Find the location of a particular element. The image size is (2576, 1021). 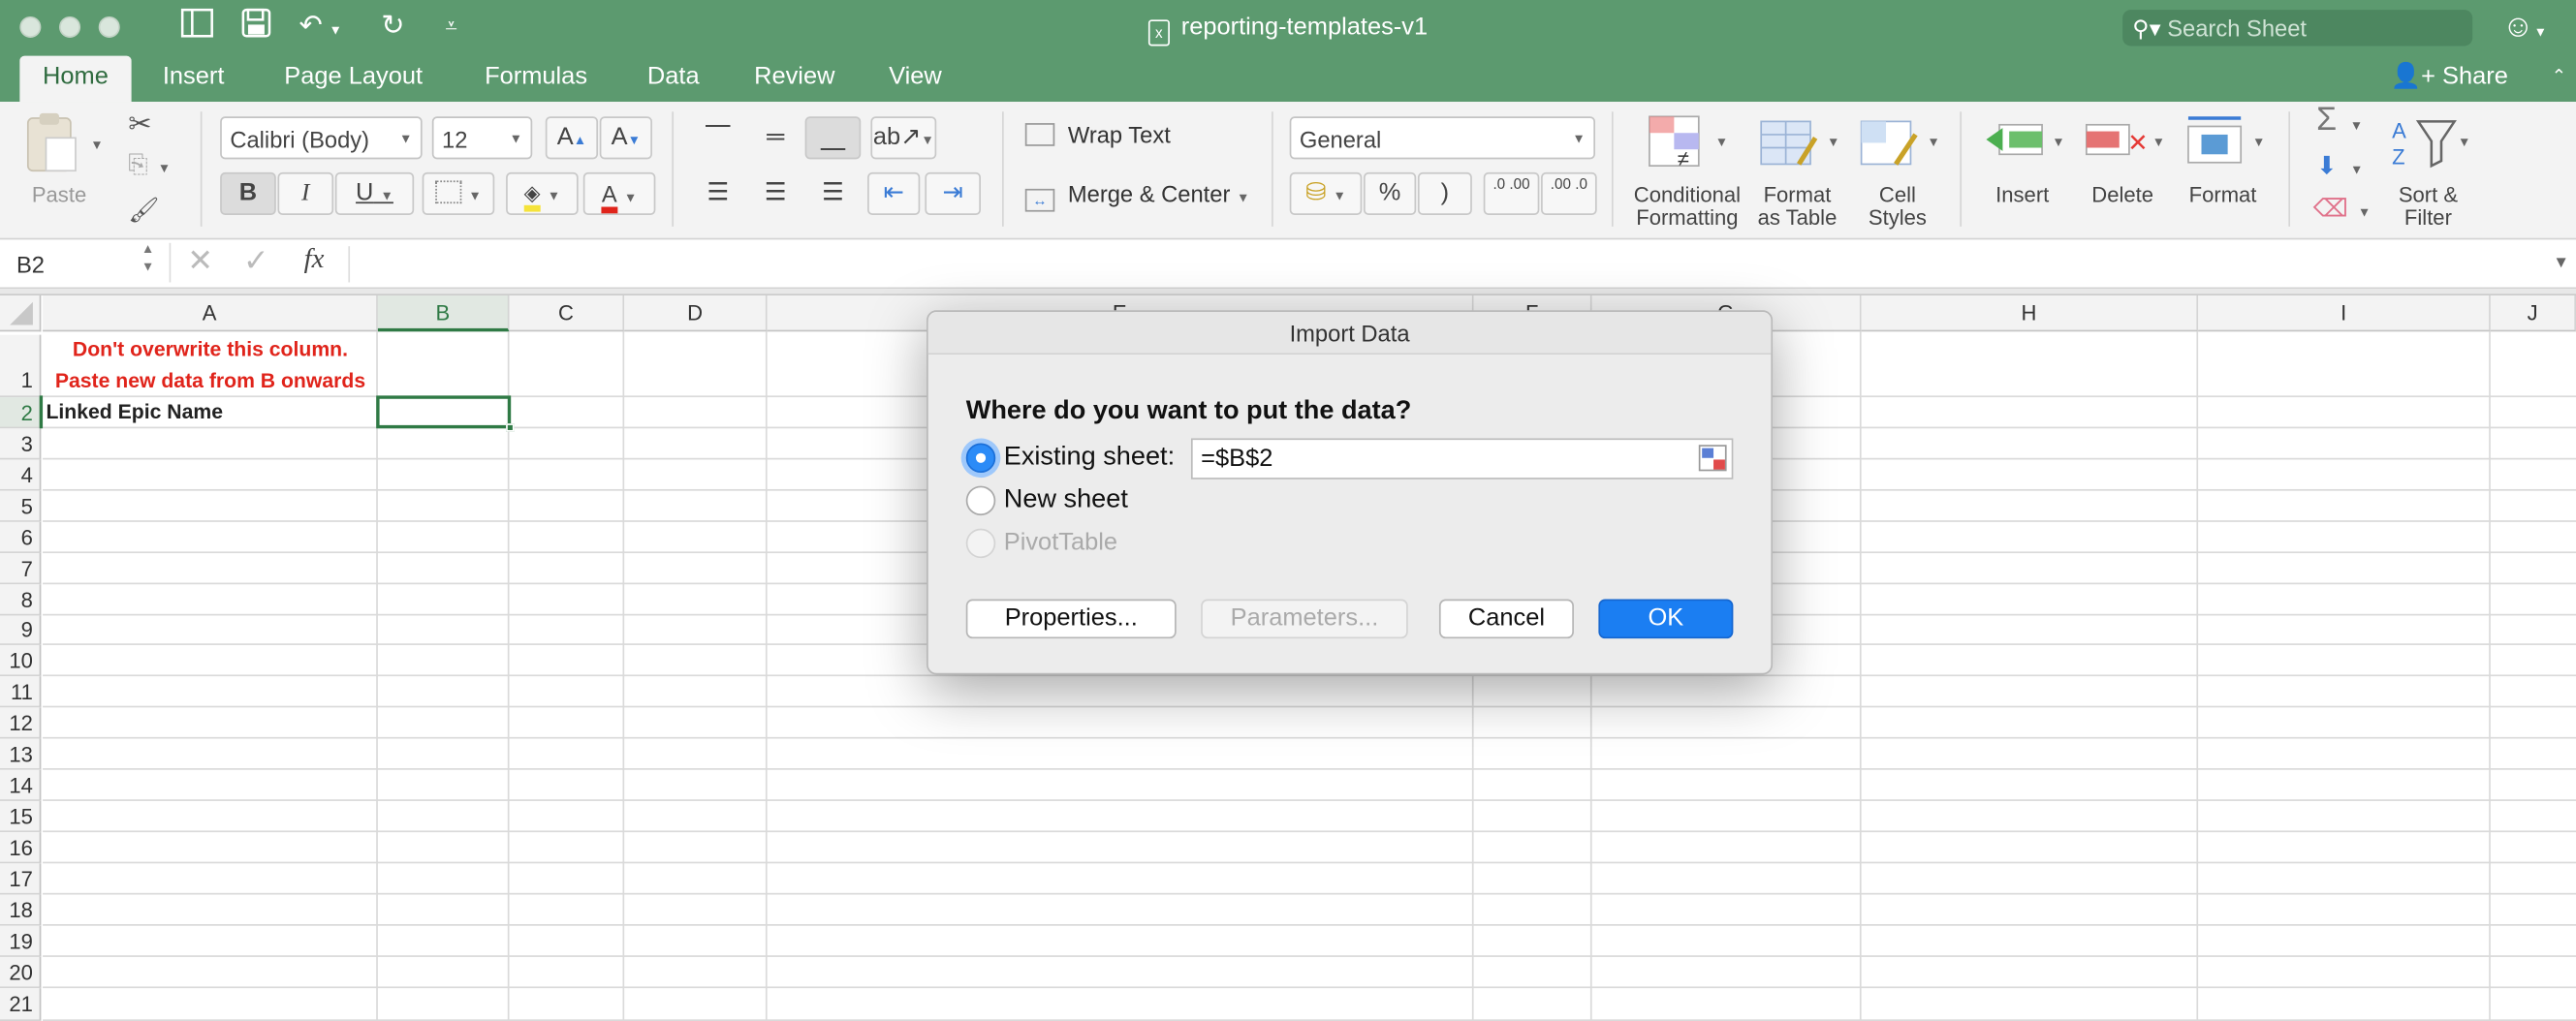

bold-button: B is located at coordinates (248, 193).